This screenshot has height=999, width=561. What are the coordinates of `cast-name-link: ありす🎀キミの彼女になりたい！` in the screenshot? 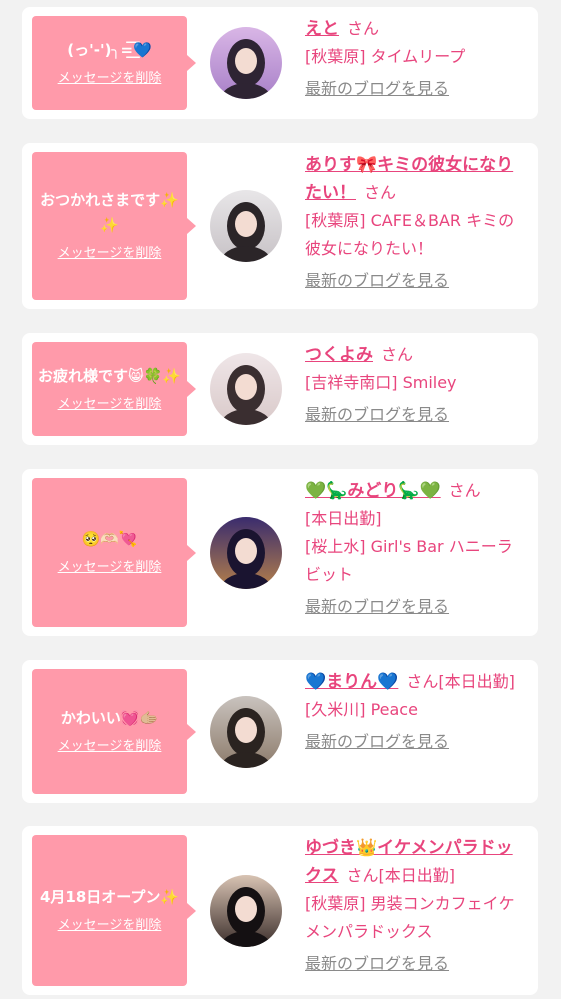 It's located at (409, 179).